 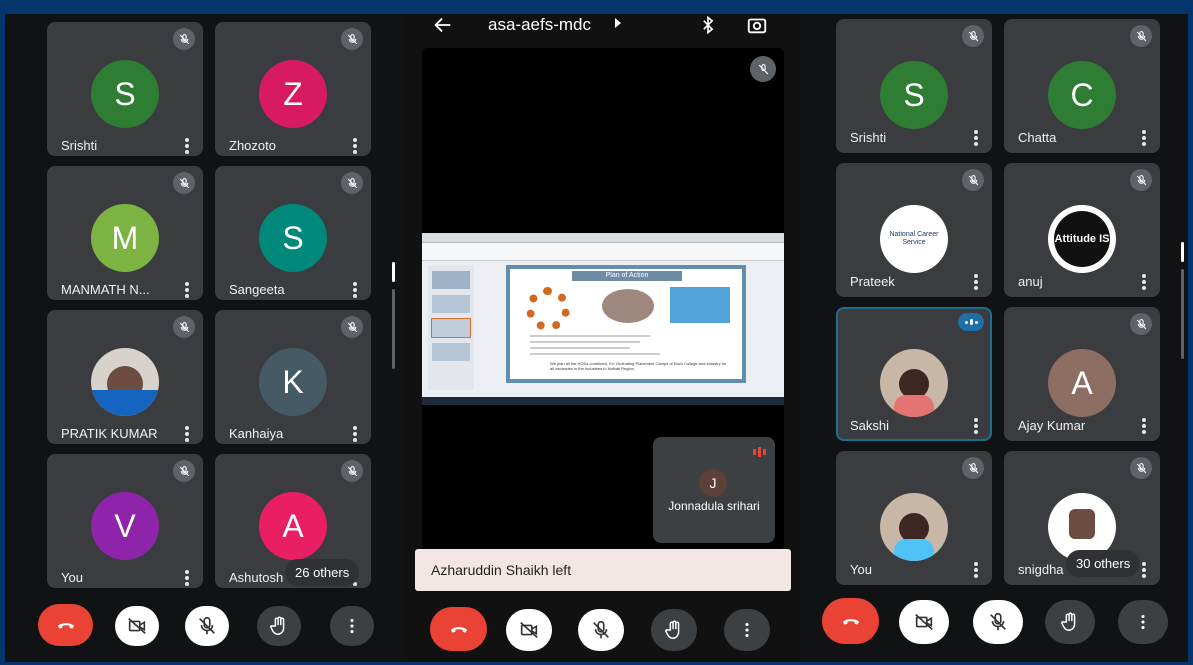 I want to click on back-arrow-icon, so click(x=443, y=25).